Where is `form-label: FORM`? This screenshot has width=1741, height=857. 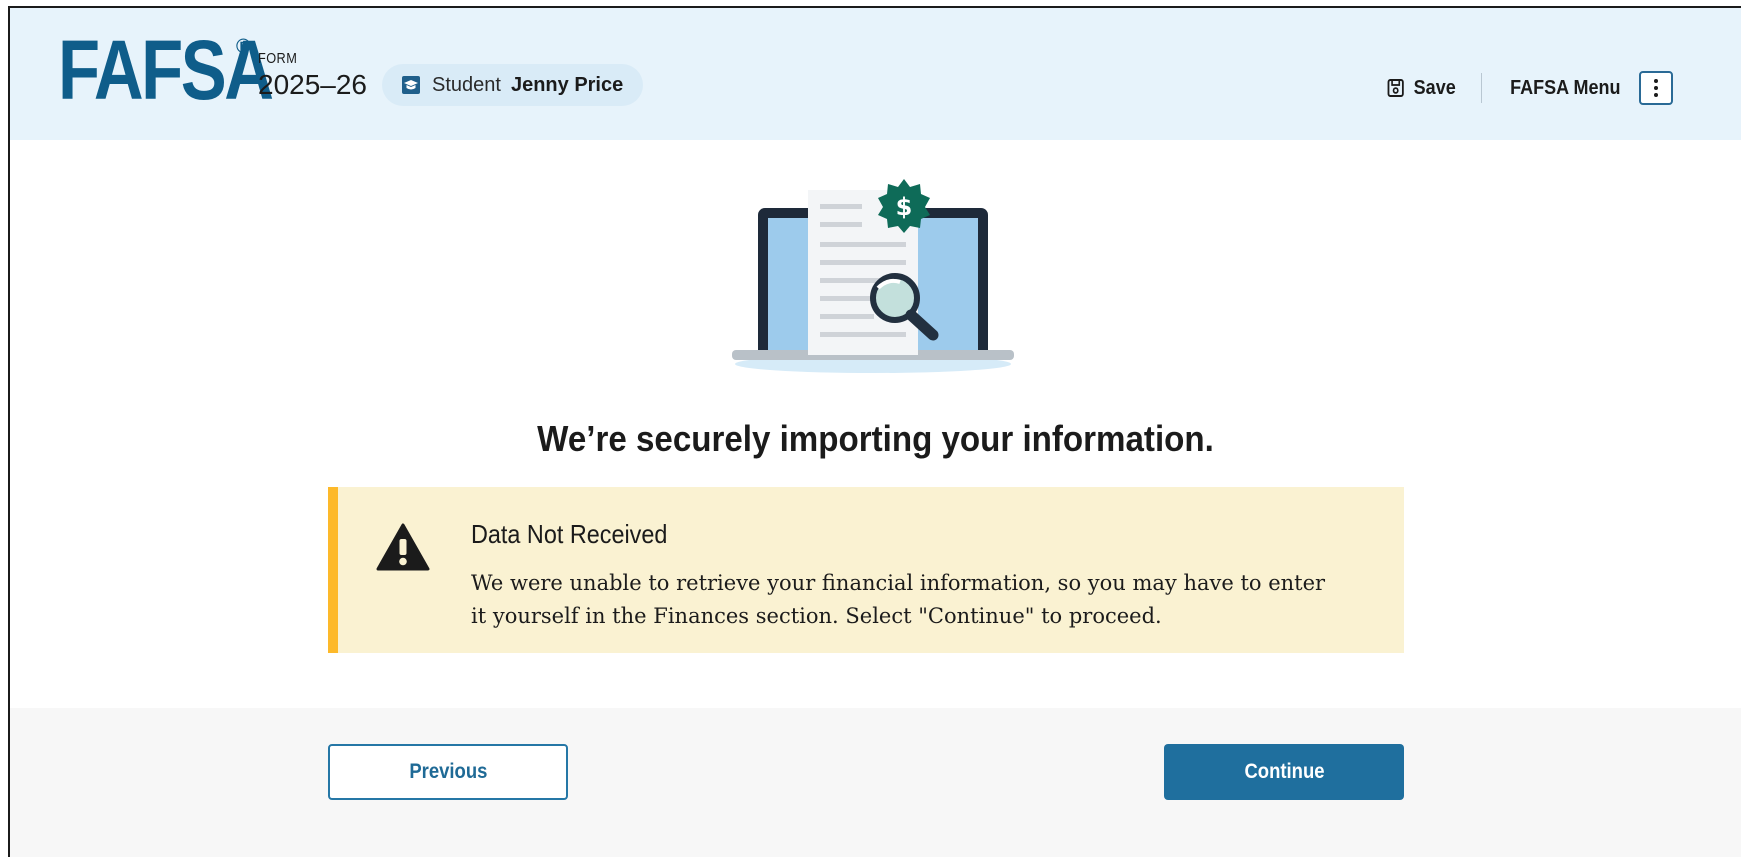 form-label: FORM is located at coordinates (278, 58).